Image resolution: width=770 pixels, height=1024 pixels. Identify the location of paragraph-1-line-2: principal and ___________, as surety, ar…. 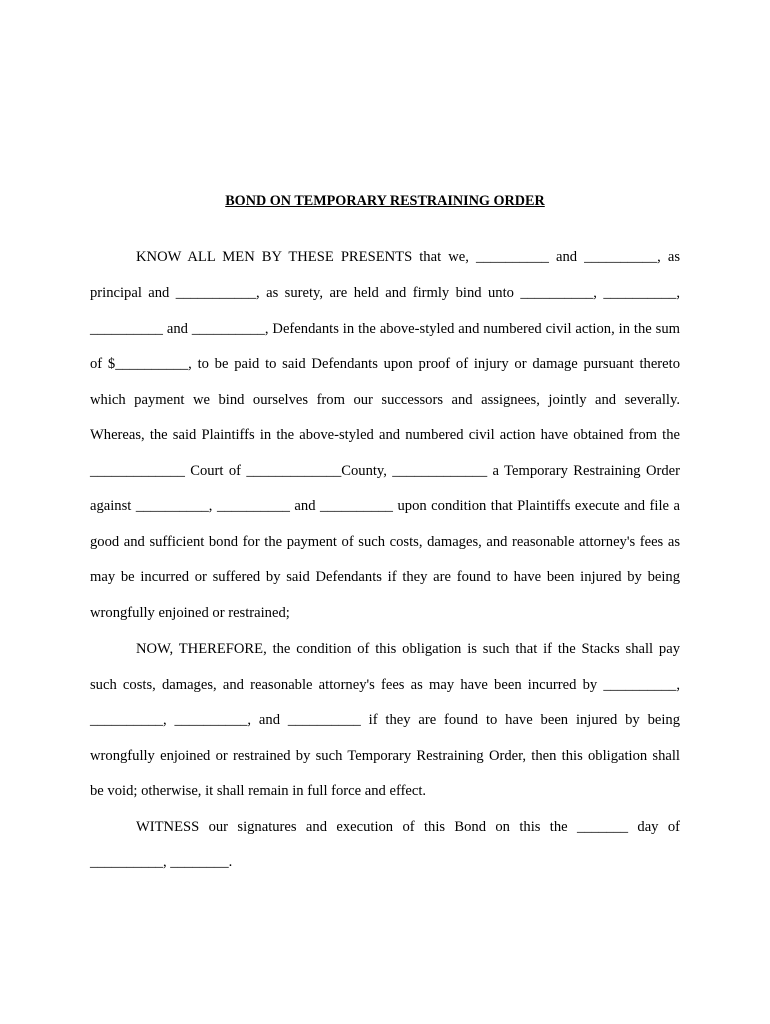
(385, 293).